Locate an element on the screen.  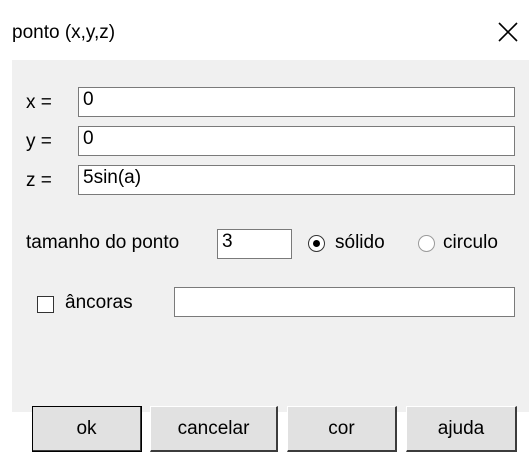
radio-selected-dot is located at coordinates (316, 243).